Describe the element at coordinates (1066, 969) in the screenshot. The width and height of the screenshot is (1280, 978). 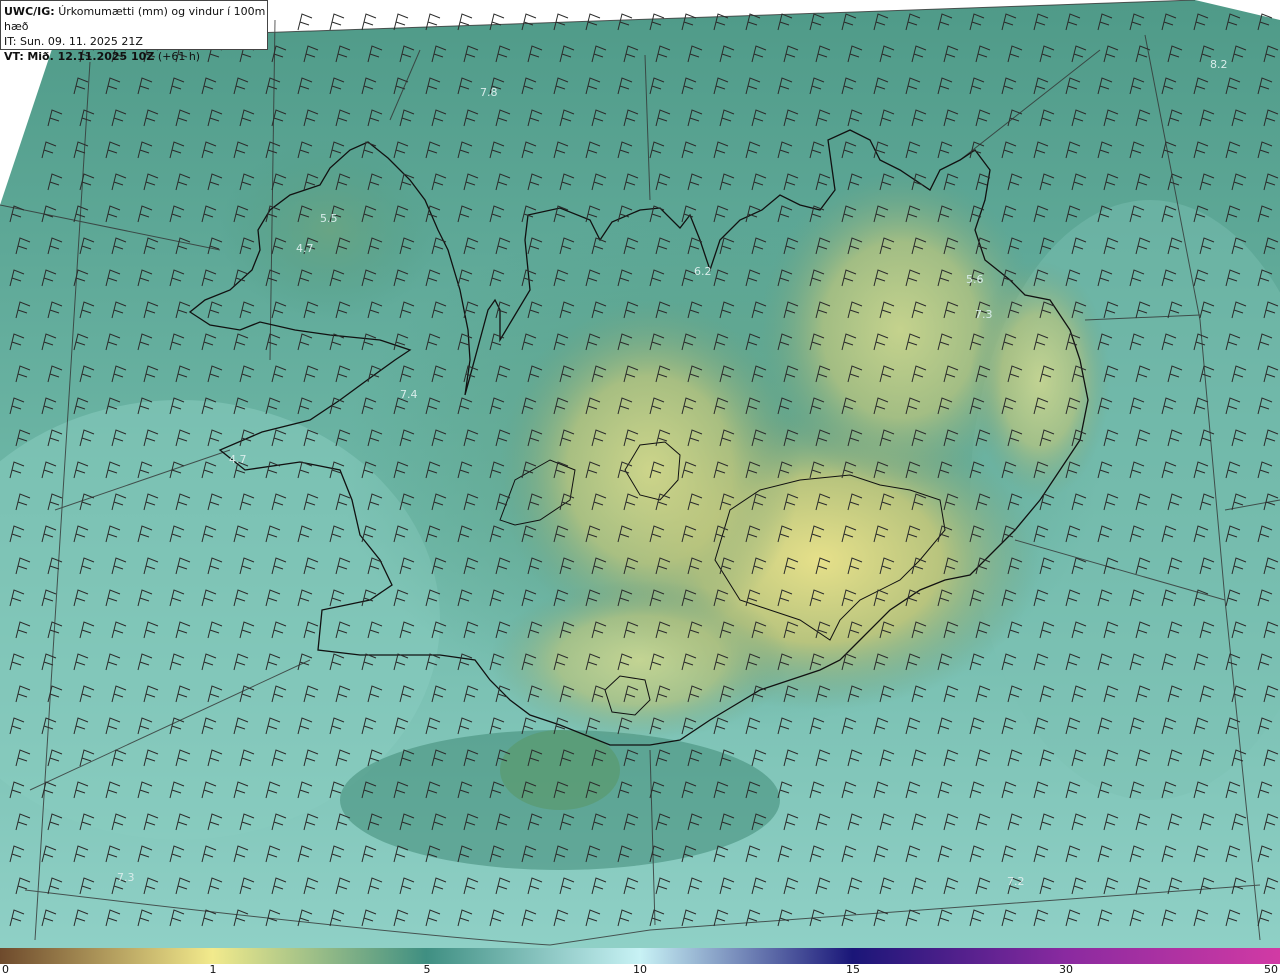
I see `colorbar-tick: 30` at that location.